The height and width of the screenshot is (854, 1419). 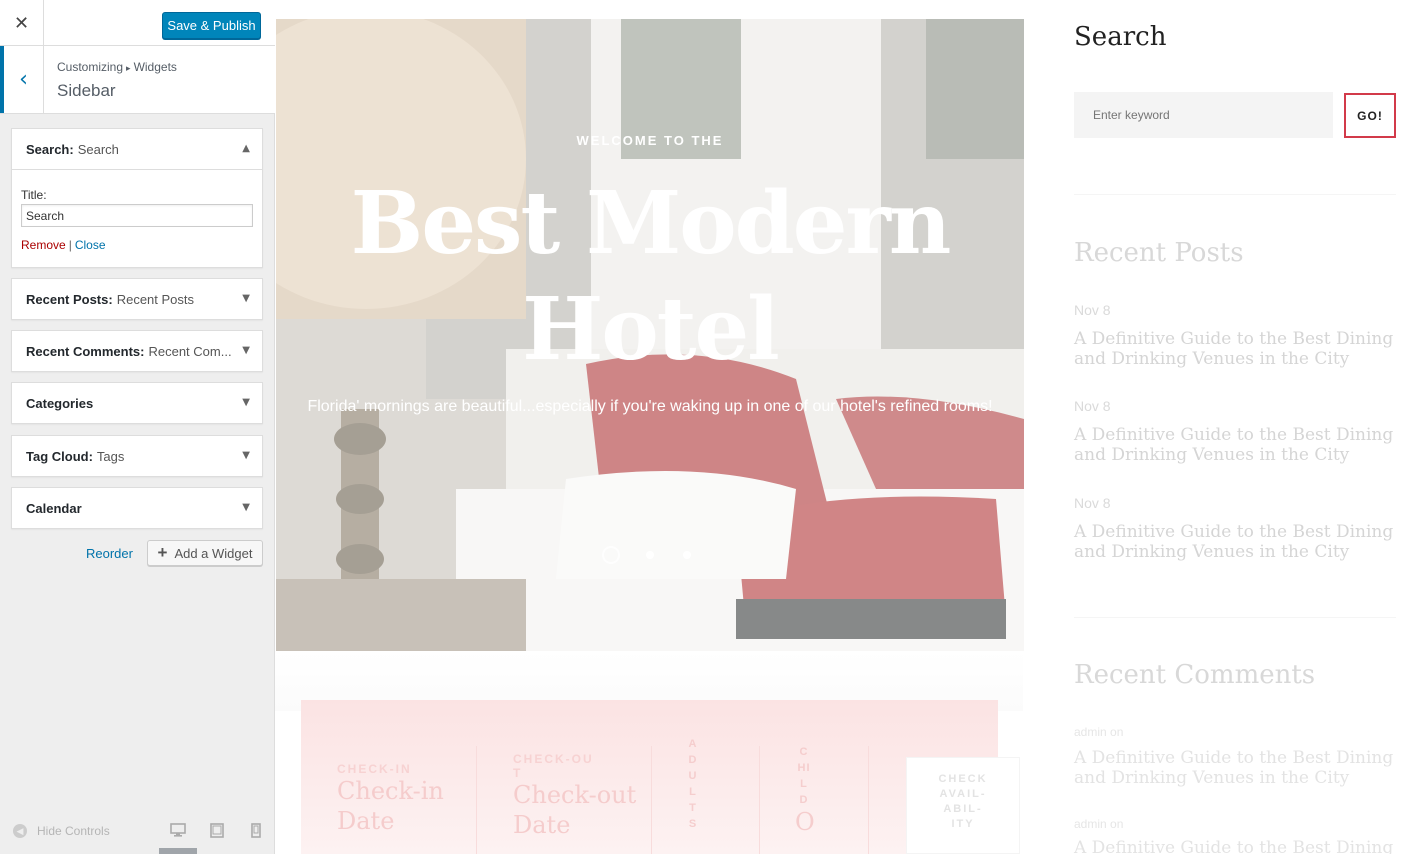 I want to click on widget-calendar: Calendar ▼, so click(x=137, y=508).